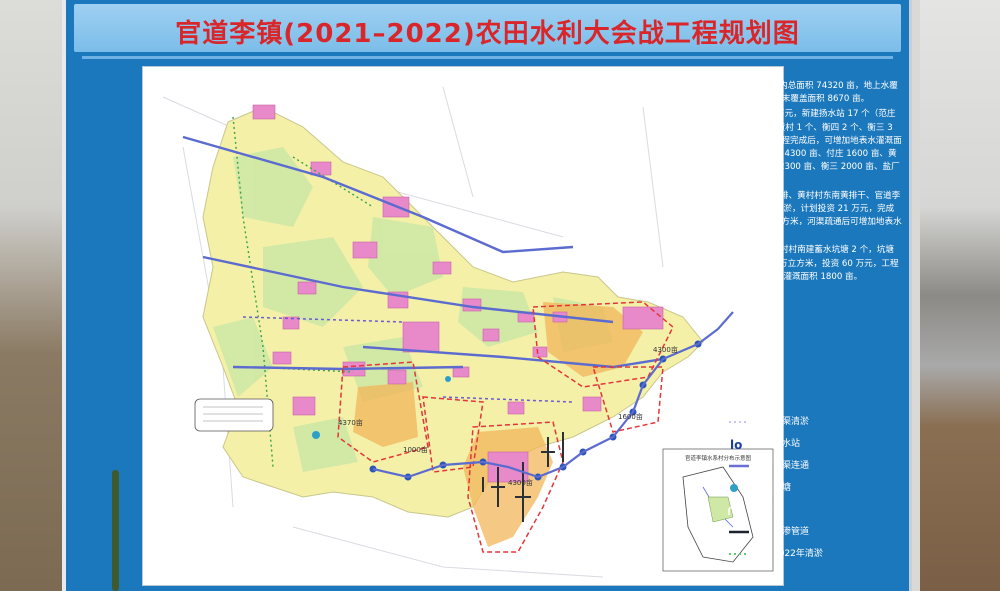  Describe the element at coordinates (791, 466) in the screenshot. I see `legend-label: 河渠连通` at that location.